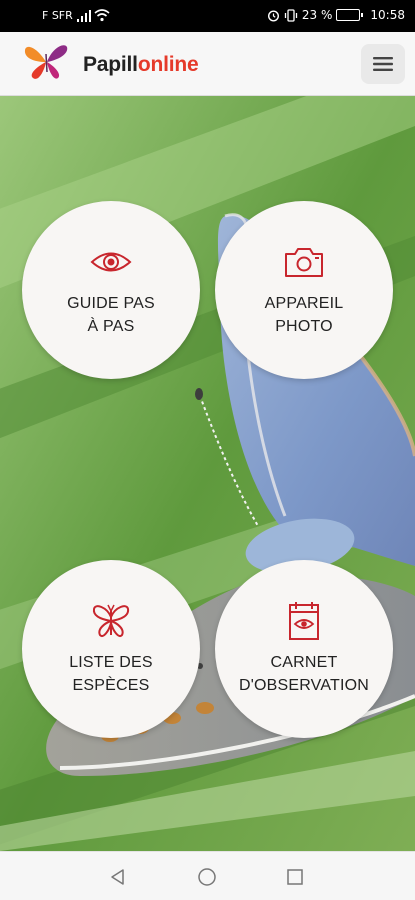 The width and height of the screenshot is (415, 900). What do you see at coordinates (304, 290) in the screenshot?
I see `camera-button: APPAREIL PHOTO` at bounding box center [304, 290].